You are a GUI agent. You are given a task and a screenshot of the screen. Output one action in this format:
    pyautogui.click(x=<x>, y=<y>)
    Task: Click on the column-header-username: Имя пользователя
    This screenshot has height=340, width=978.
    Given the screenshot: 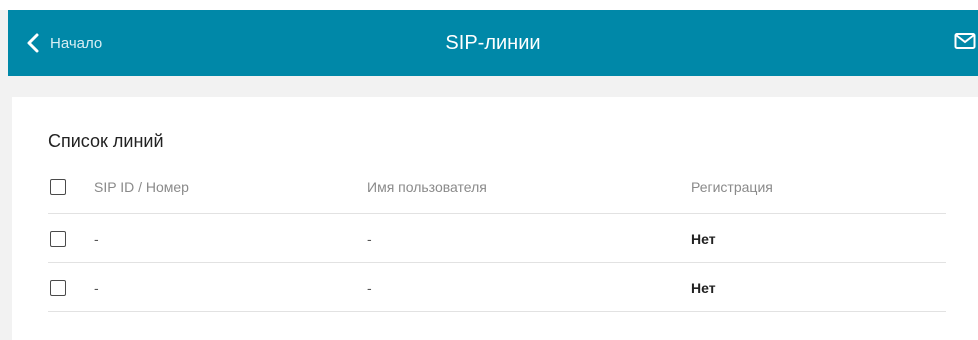 What is the action you would take?
    pyautogui.click(x=427, y=187)
    